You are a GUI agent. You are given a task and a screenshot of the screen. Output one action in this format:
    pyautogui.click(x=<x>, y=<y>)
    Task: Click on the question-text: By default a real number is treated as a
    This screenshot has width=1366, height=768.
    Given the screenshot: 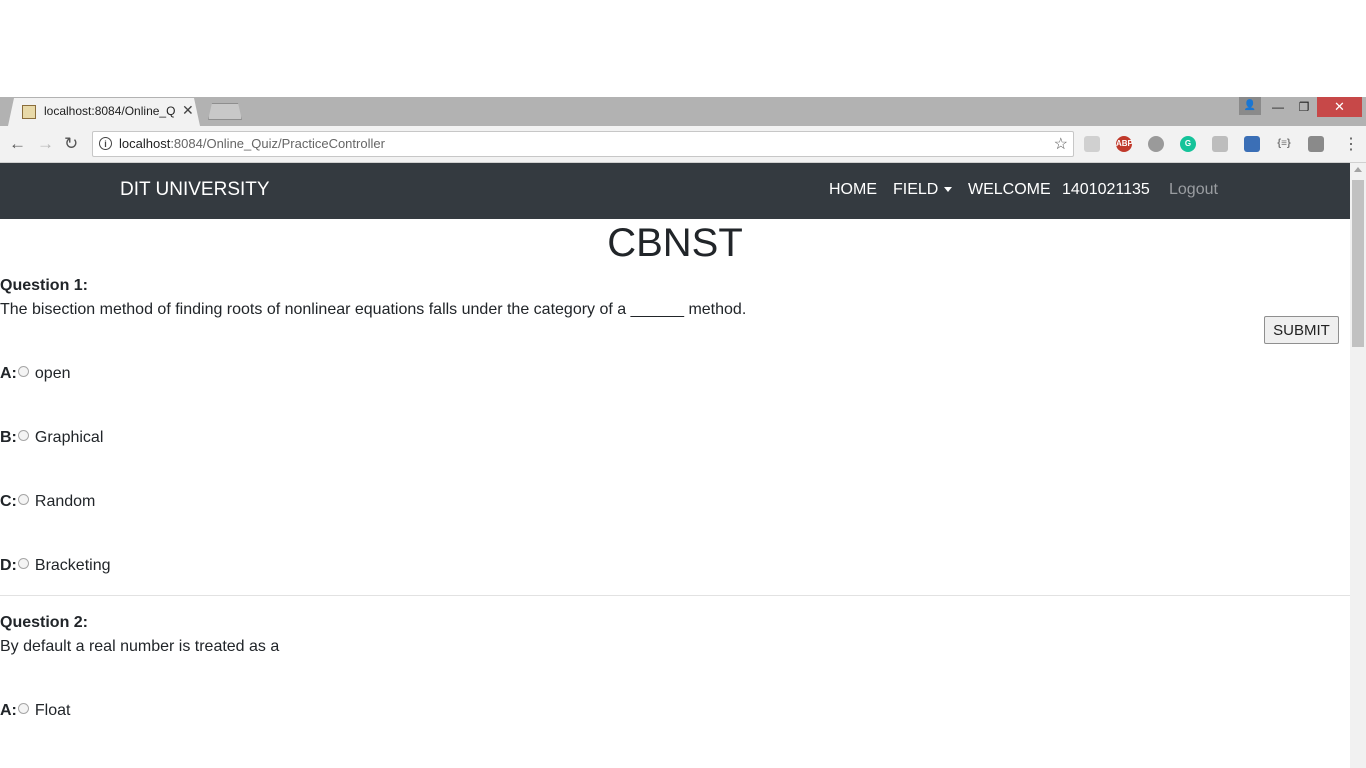 What is the action you would take?
    pyautogui.click(x=140, y=646)
    